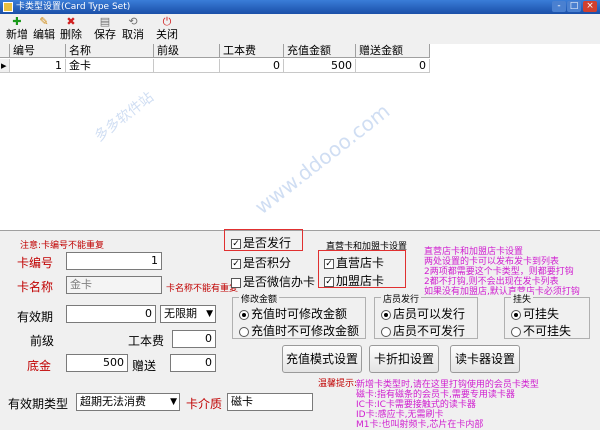 This screenshot has height=430, width=600. I want to click on app-icon, so click(8, 7).